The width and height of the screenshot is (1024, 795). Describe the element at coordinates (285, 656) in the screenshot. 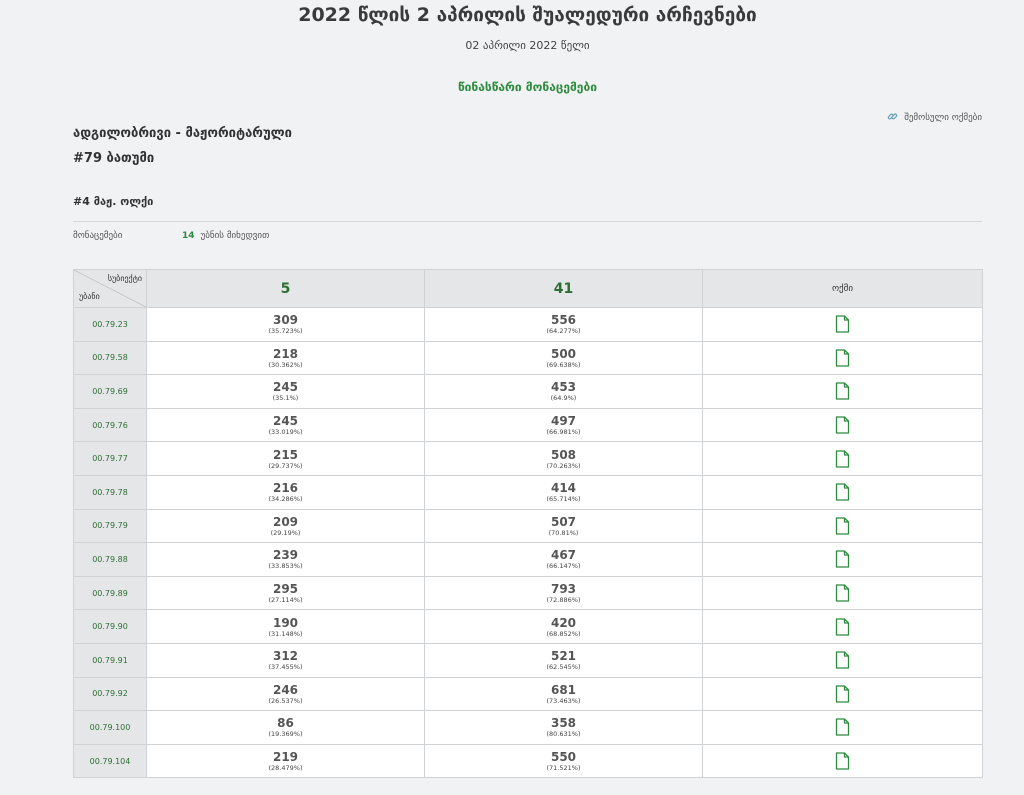

I see `vote-count: 312` at that location.